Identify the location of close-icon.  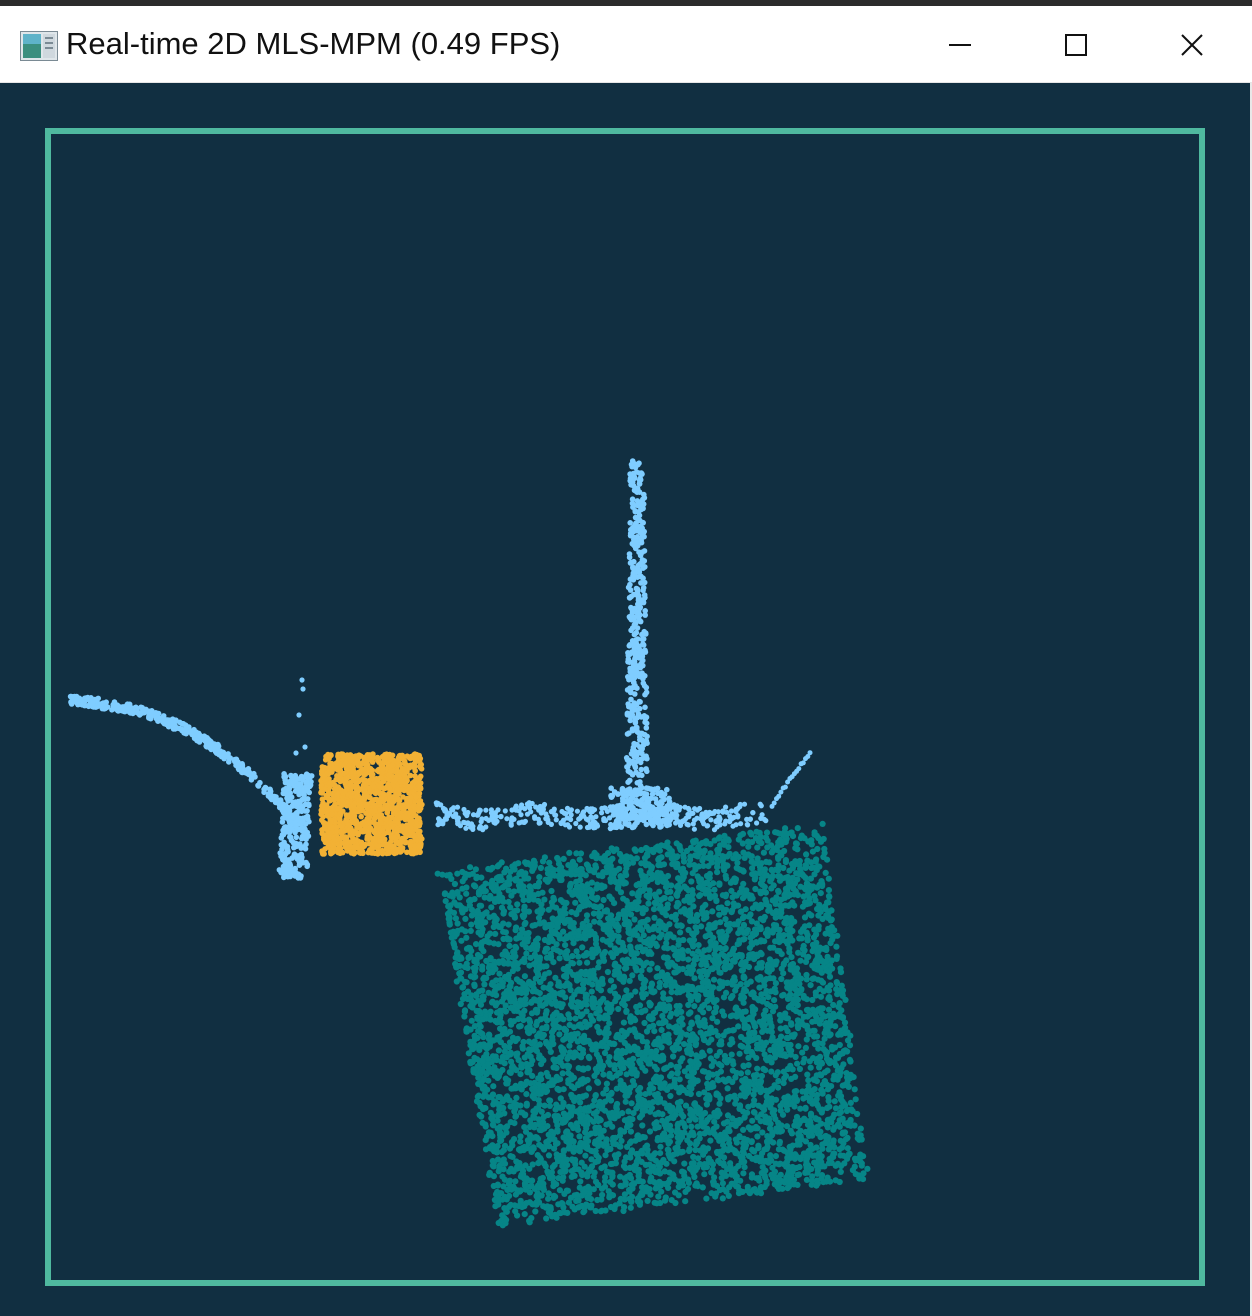
(1192, 44).